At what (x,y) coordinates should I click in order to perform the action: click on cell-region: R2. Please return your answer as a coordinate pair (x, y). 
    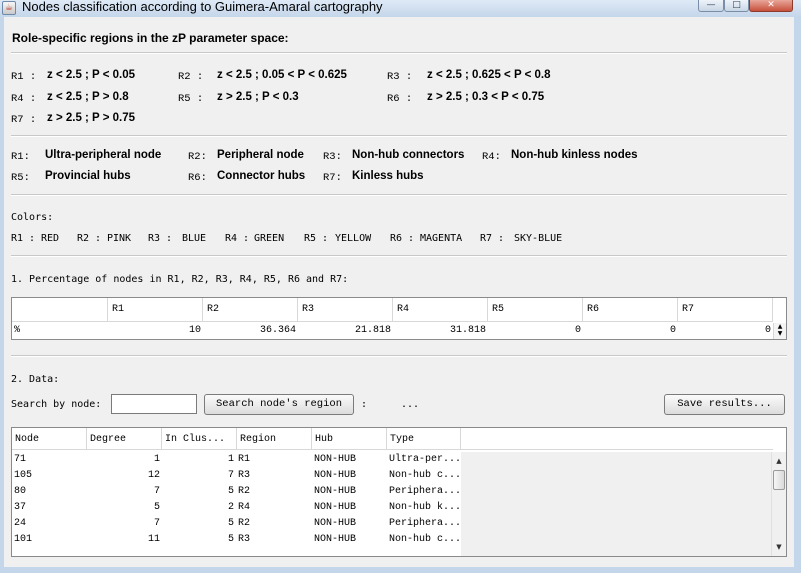
    Looking at the image, I should click on (244, 523).